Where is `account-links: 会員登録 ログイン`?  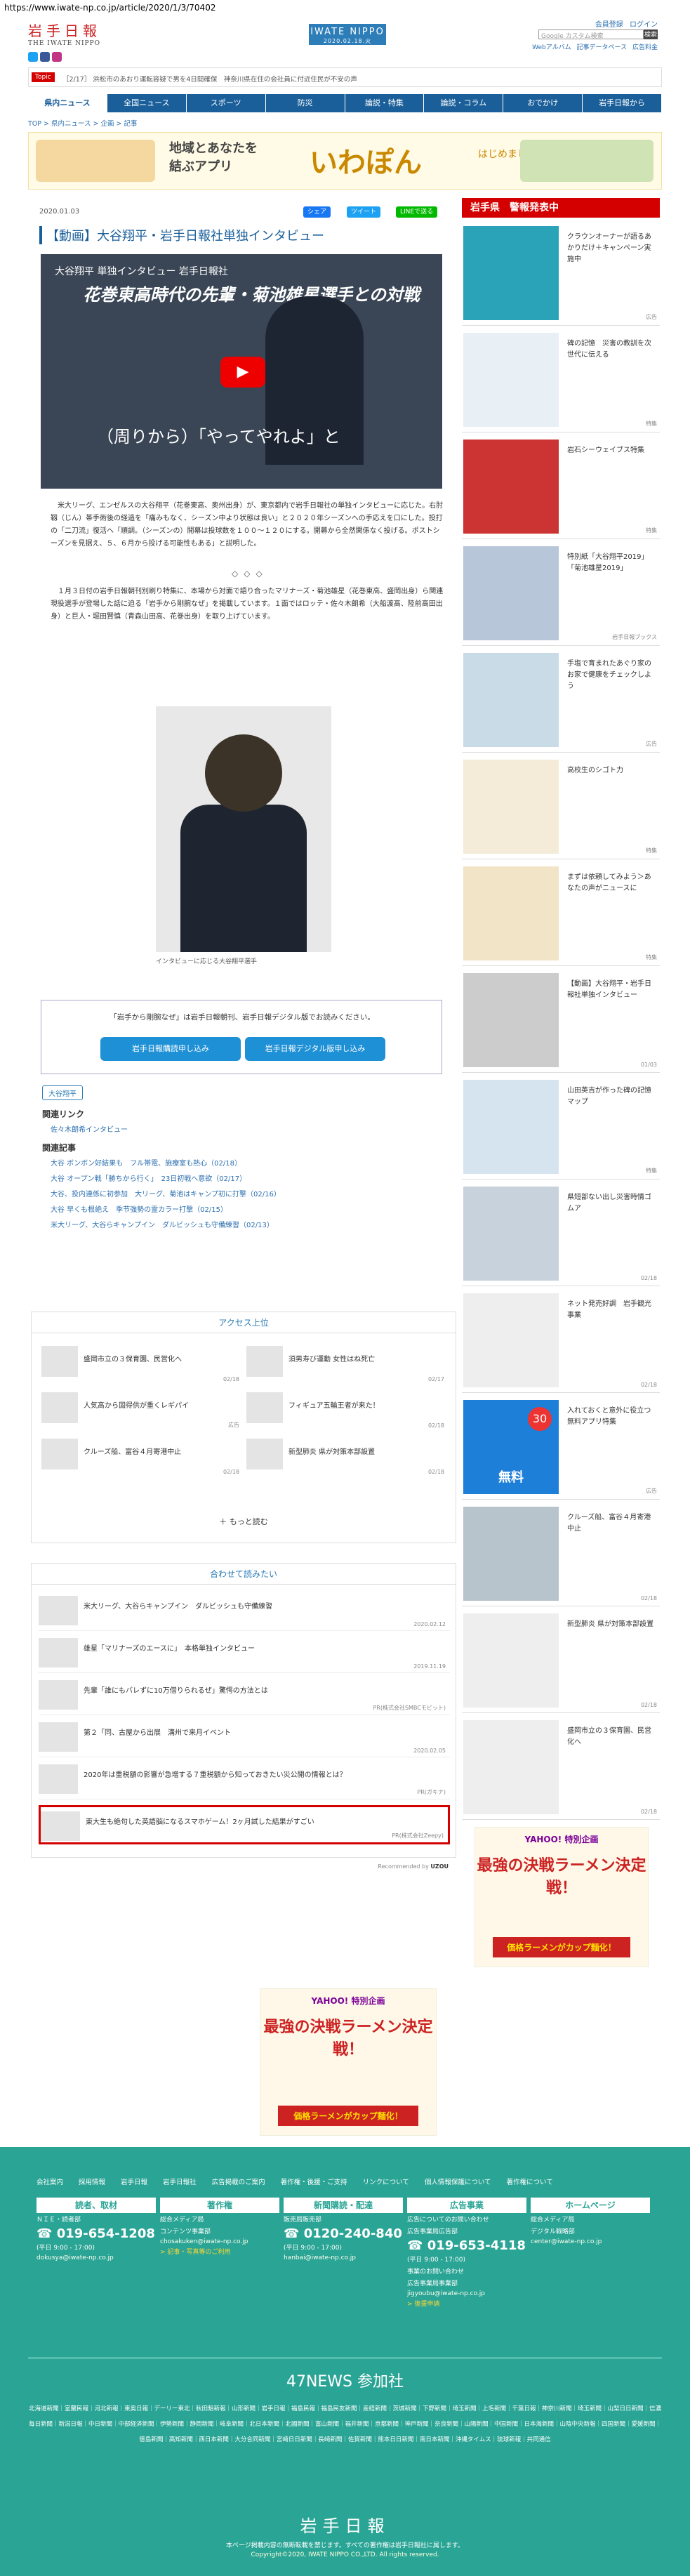
account-links: 会員登録 ログイン is located at coordinates (624, 23).